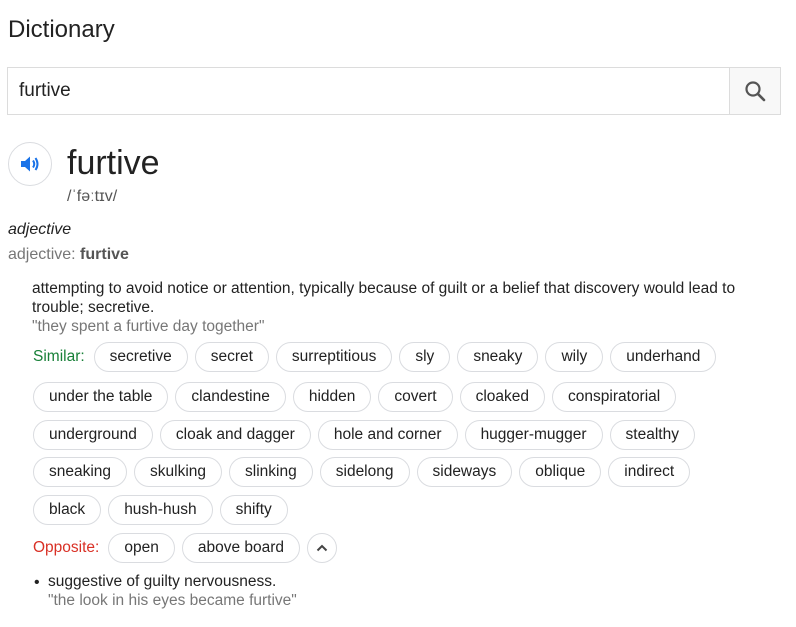  Describe the element at coordinates (42, 254) in the screenshot. I see `pos-label: adjective:` at that location.